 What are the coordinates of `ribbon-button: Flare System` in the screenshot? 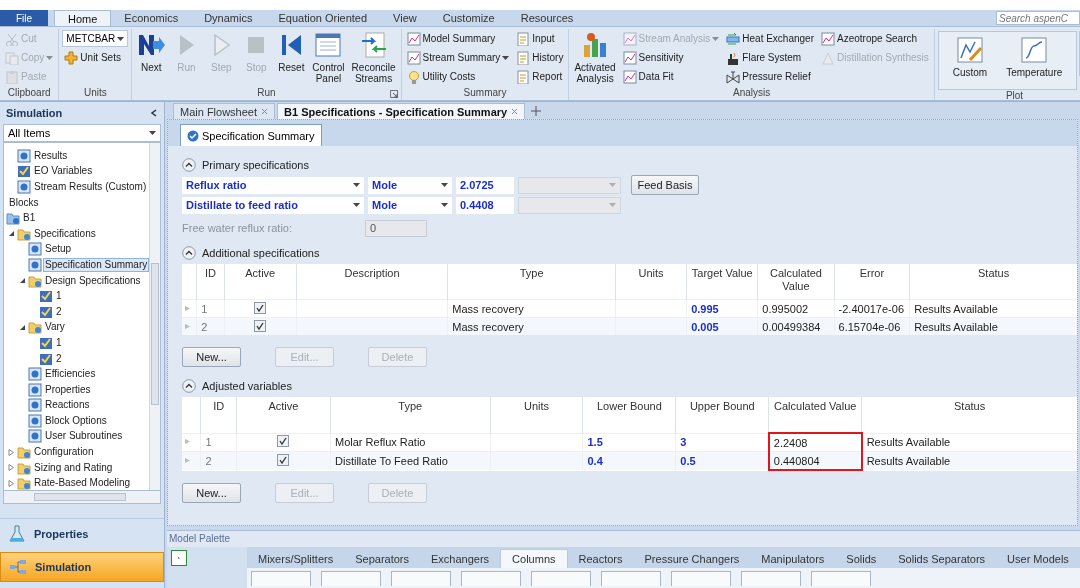 It's located at (770, 57).